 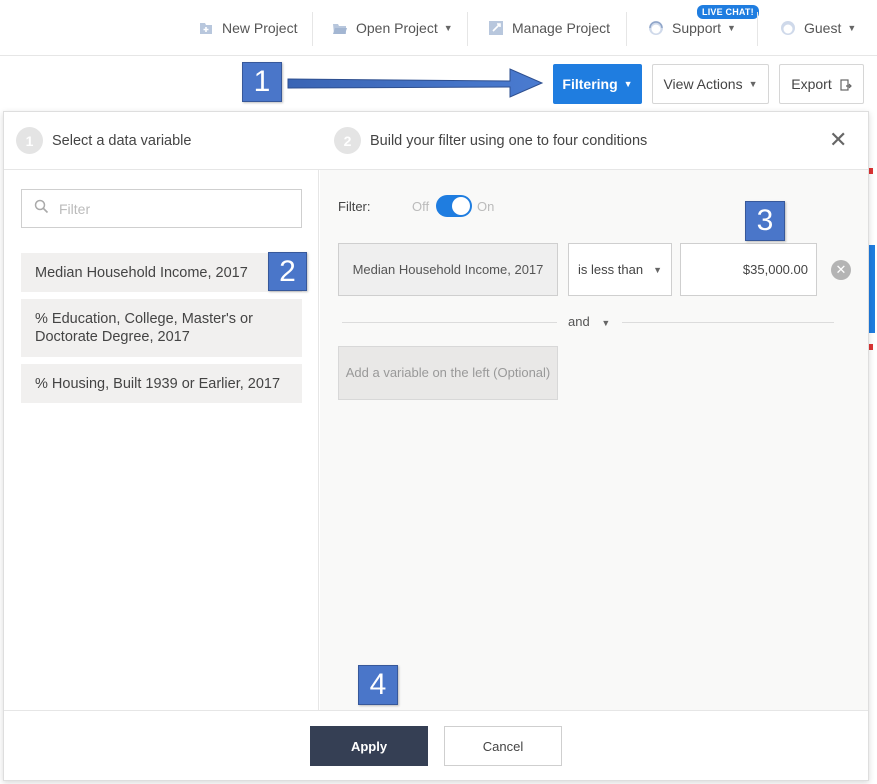 What do you see at coordinates (436, 745) in the screenshot?
I see `panel-footer: Apply Cancel` at bounding box center [436, 745].